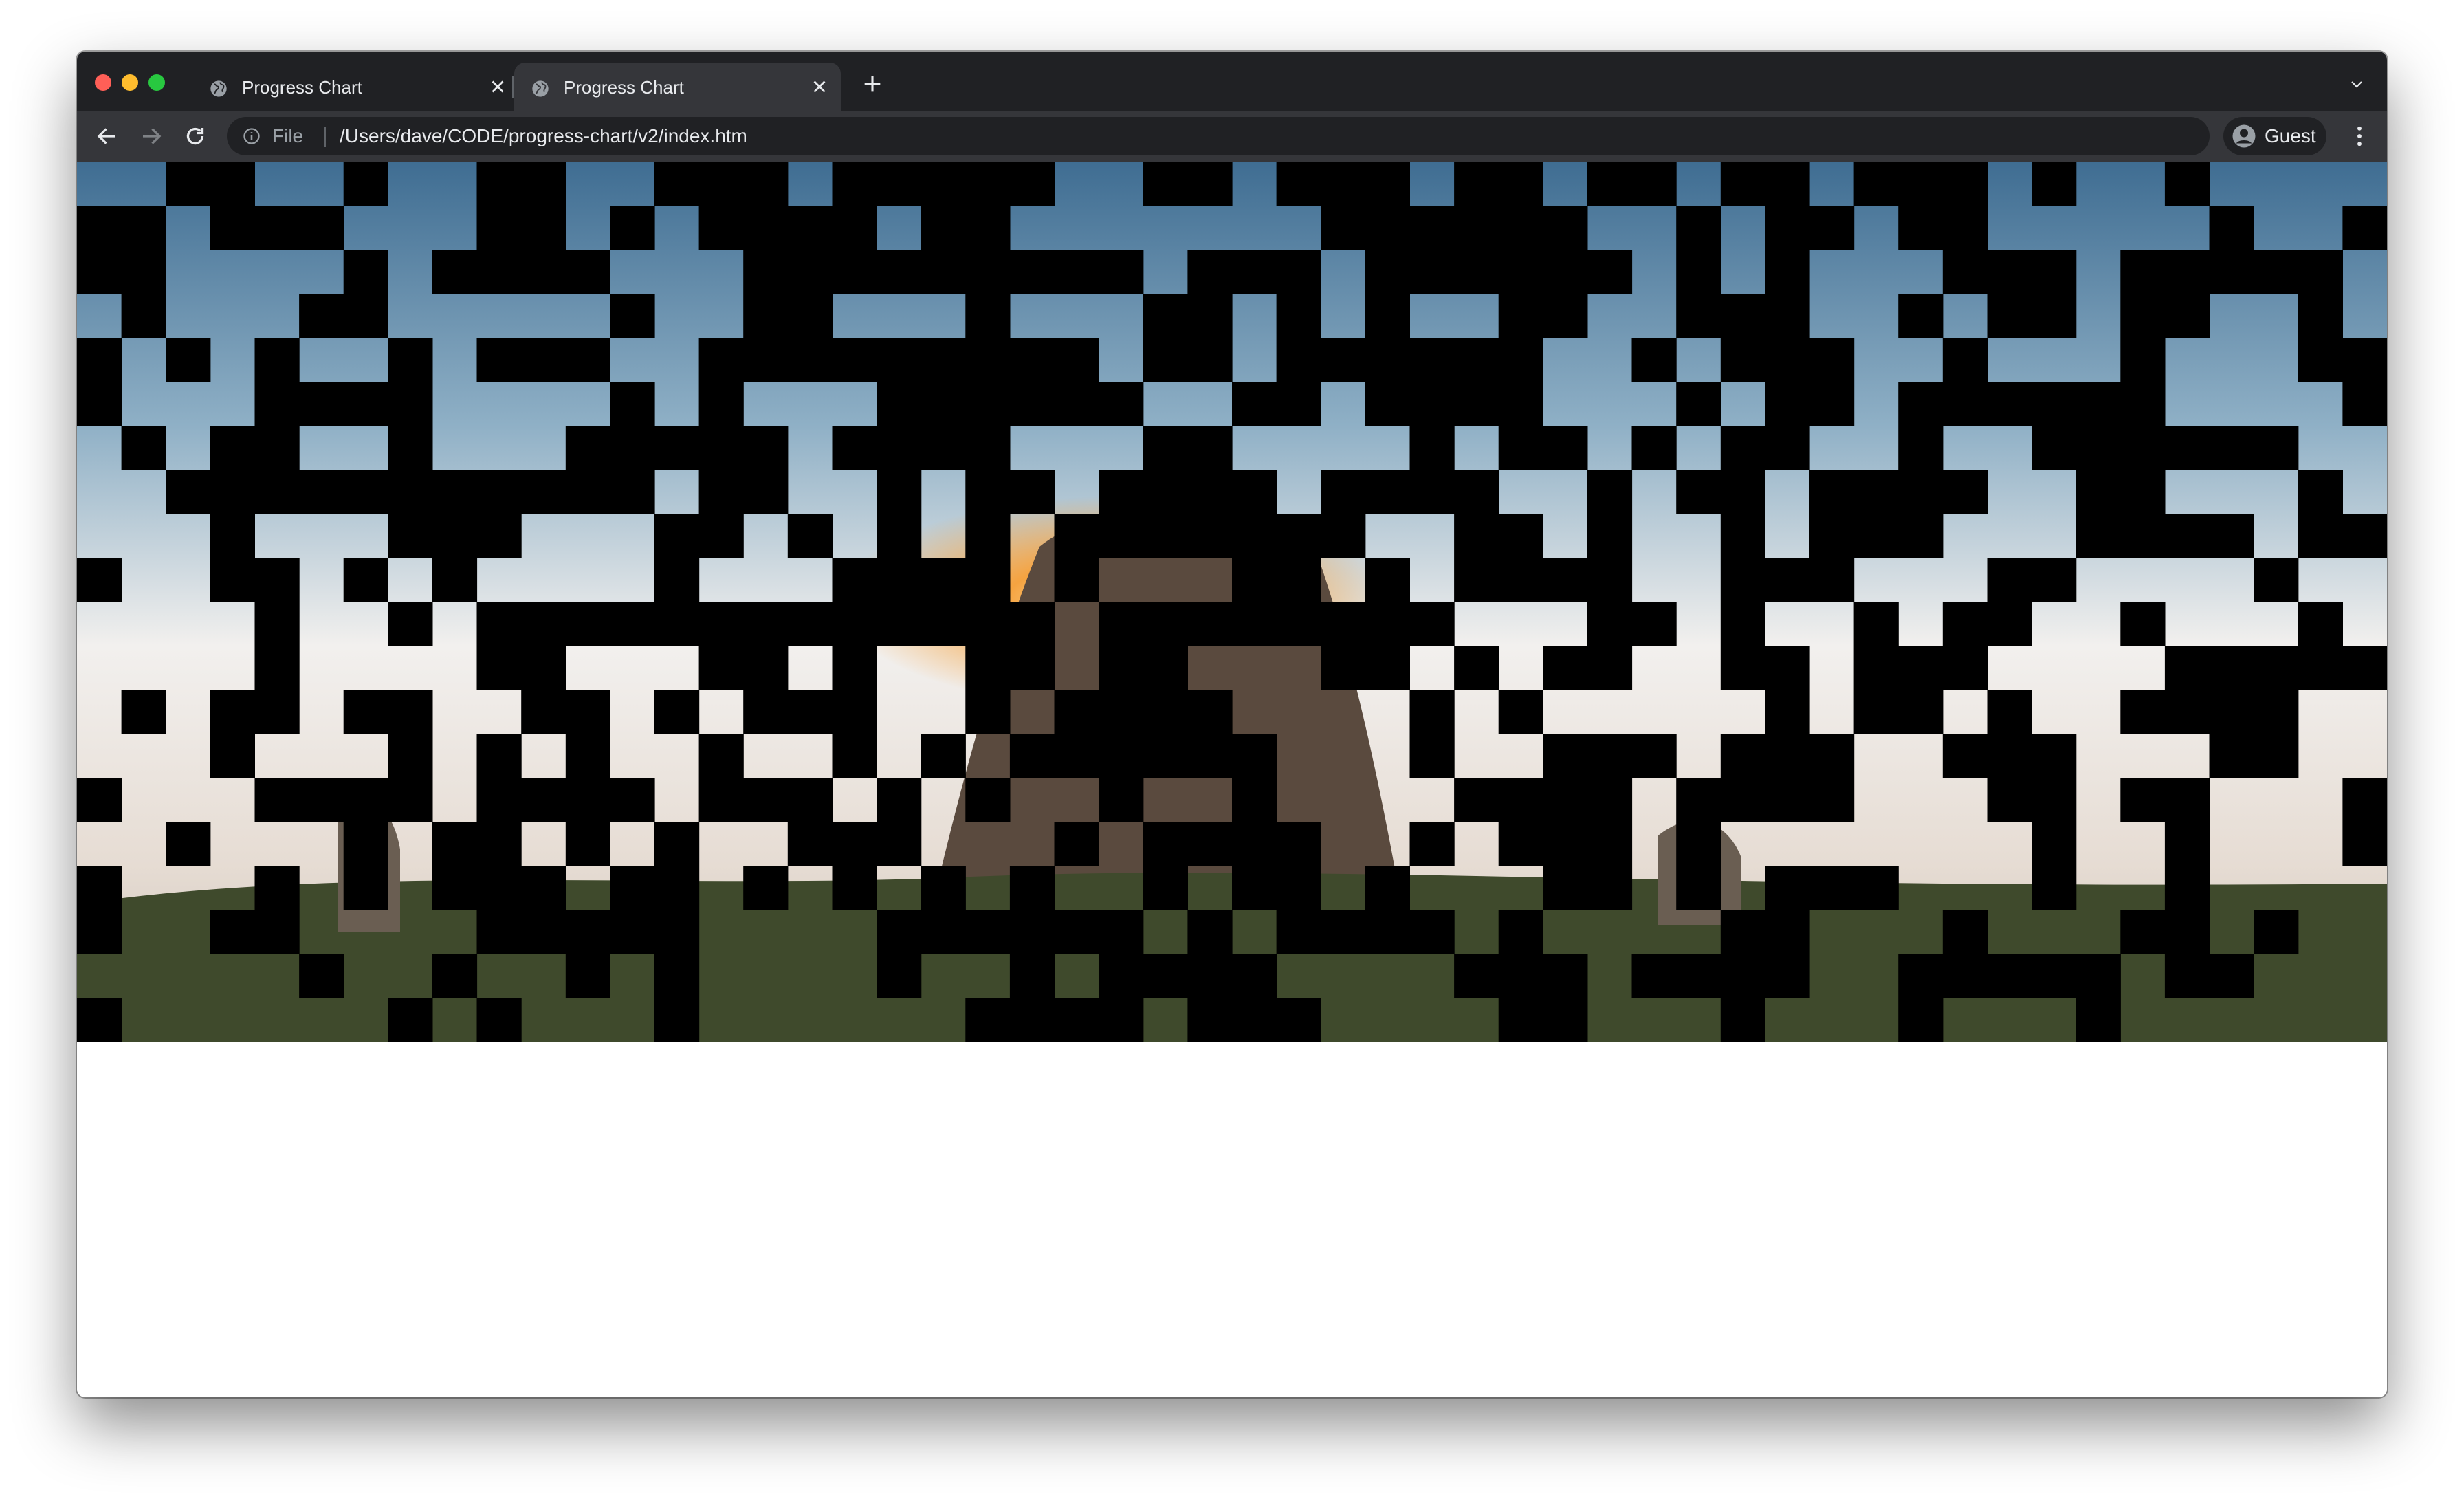 This screenshot has width=2464, height=1499. Describe the element at coordinates (251, 136) in the screenshot. I see `info-icon` at that location.